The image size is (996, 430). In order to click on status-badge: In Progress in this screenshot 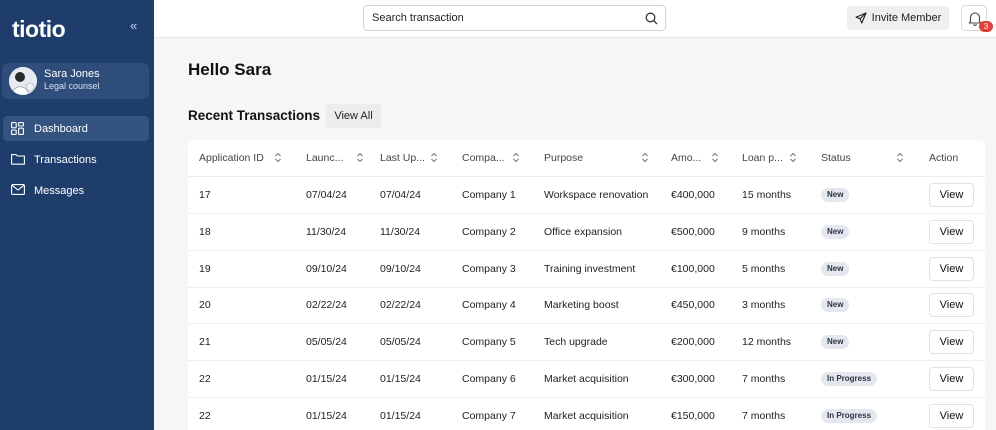, I will do `click(849, 415)`.